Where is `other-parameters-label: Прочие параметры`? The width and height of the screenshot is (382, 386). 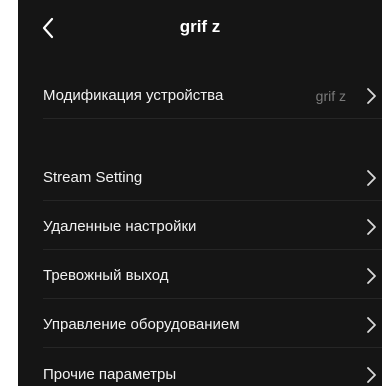 other-parameters-label: Прочие параметры is located at coordinates (110, 374).